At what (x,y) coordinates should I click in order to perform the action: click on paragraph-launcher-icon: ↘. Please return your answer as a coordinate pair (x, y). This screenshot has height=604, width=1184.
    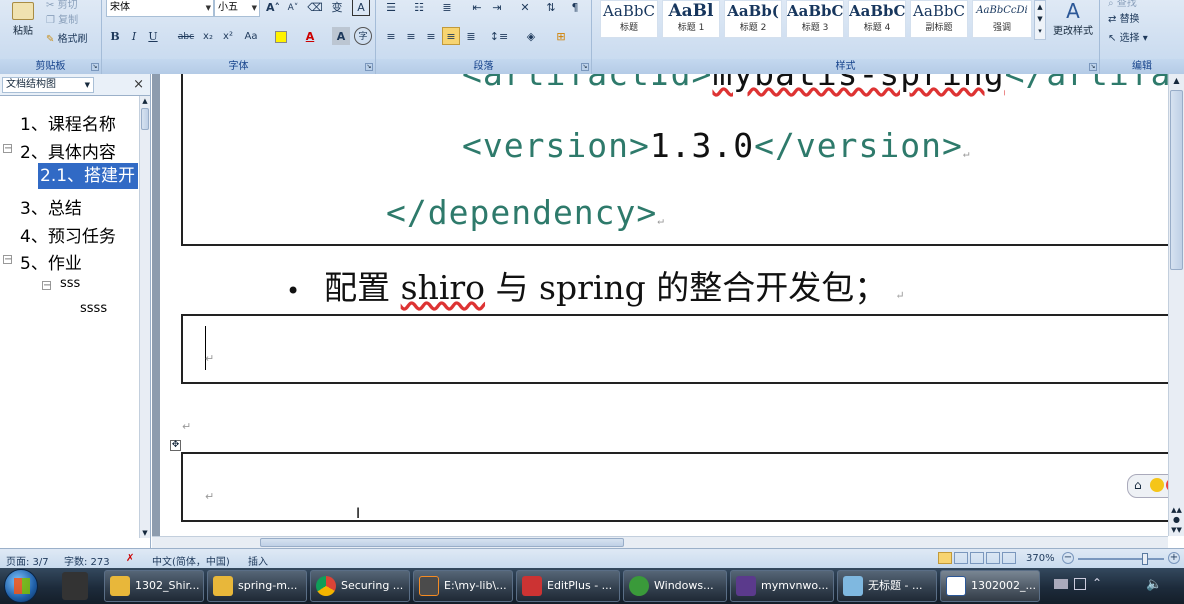
    Looking at the image, I should click on (585, 67).